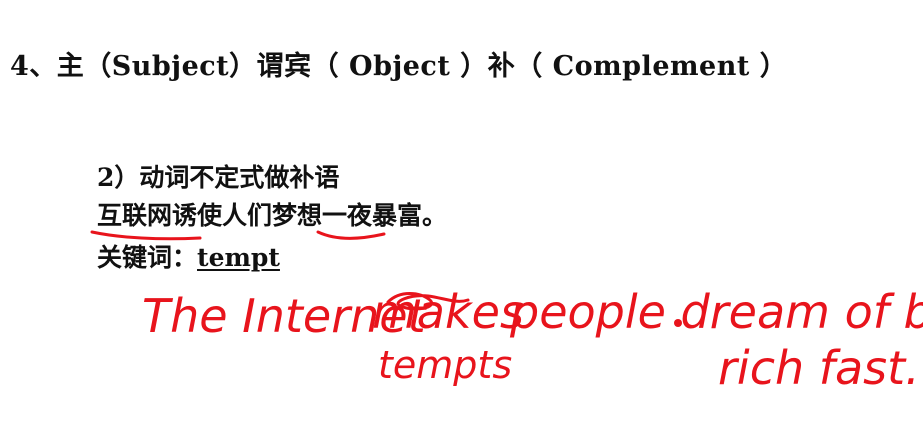 The image size is (923, 433). Describe the element at coordinates (445, 365) in the screenshot. I see `handwritten-correction: tempts` at that location.